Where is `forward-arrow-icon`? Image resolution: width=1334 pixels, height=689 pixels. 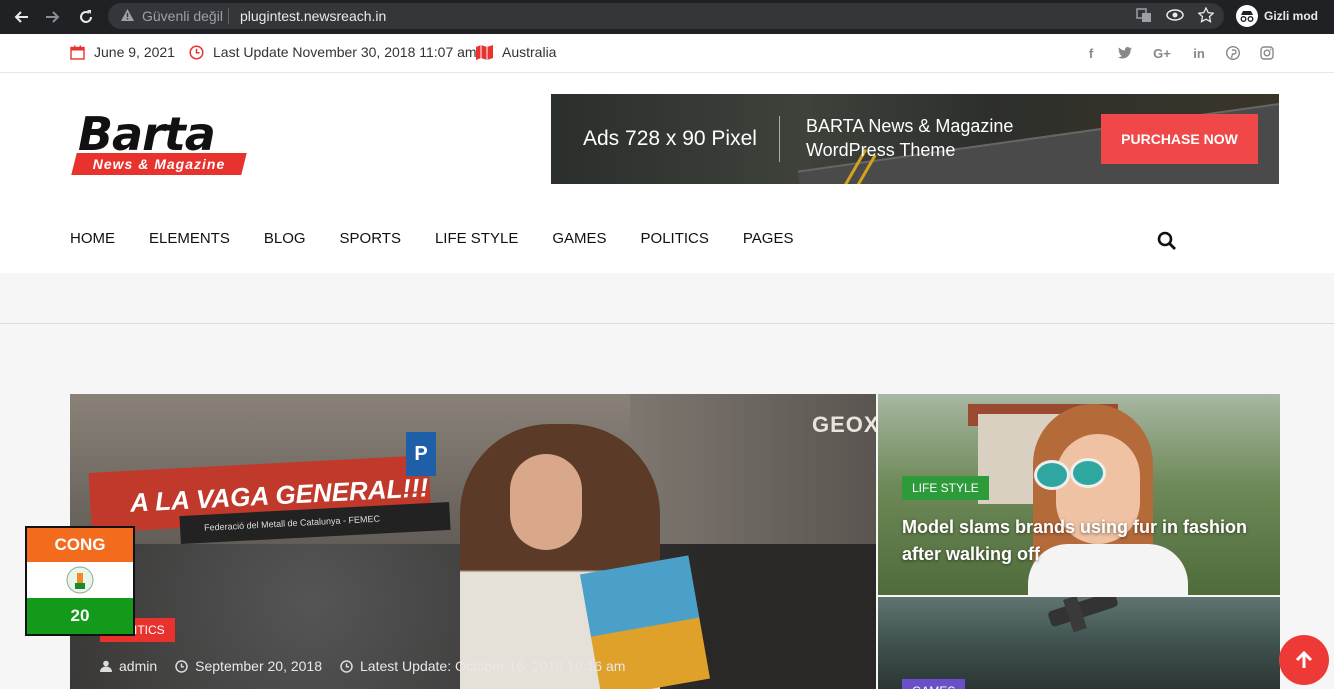 forward-arrow-icon is located at coordinates (53, 17).